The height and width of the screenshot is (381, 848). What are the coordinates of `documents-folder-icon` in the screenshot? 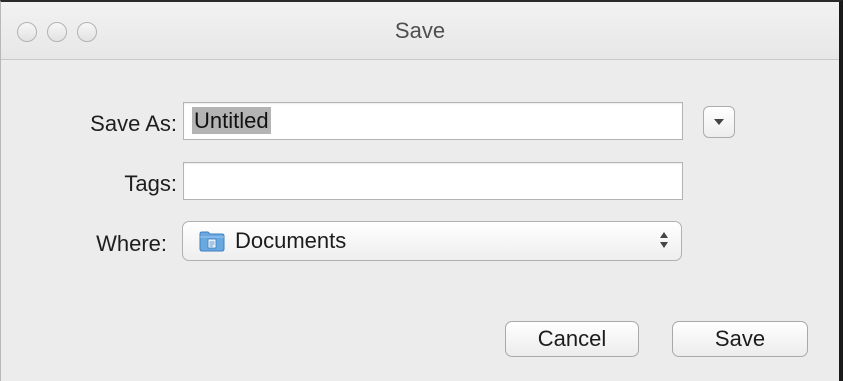 It's located at (212, 241).